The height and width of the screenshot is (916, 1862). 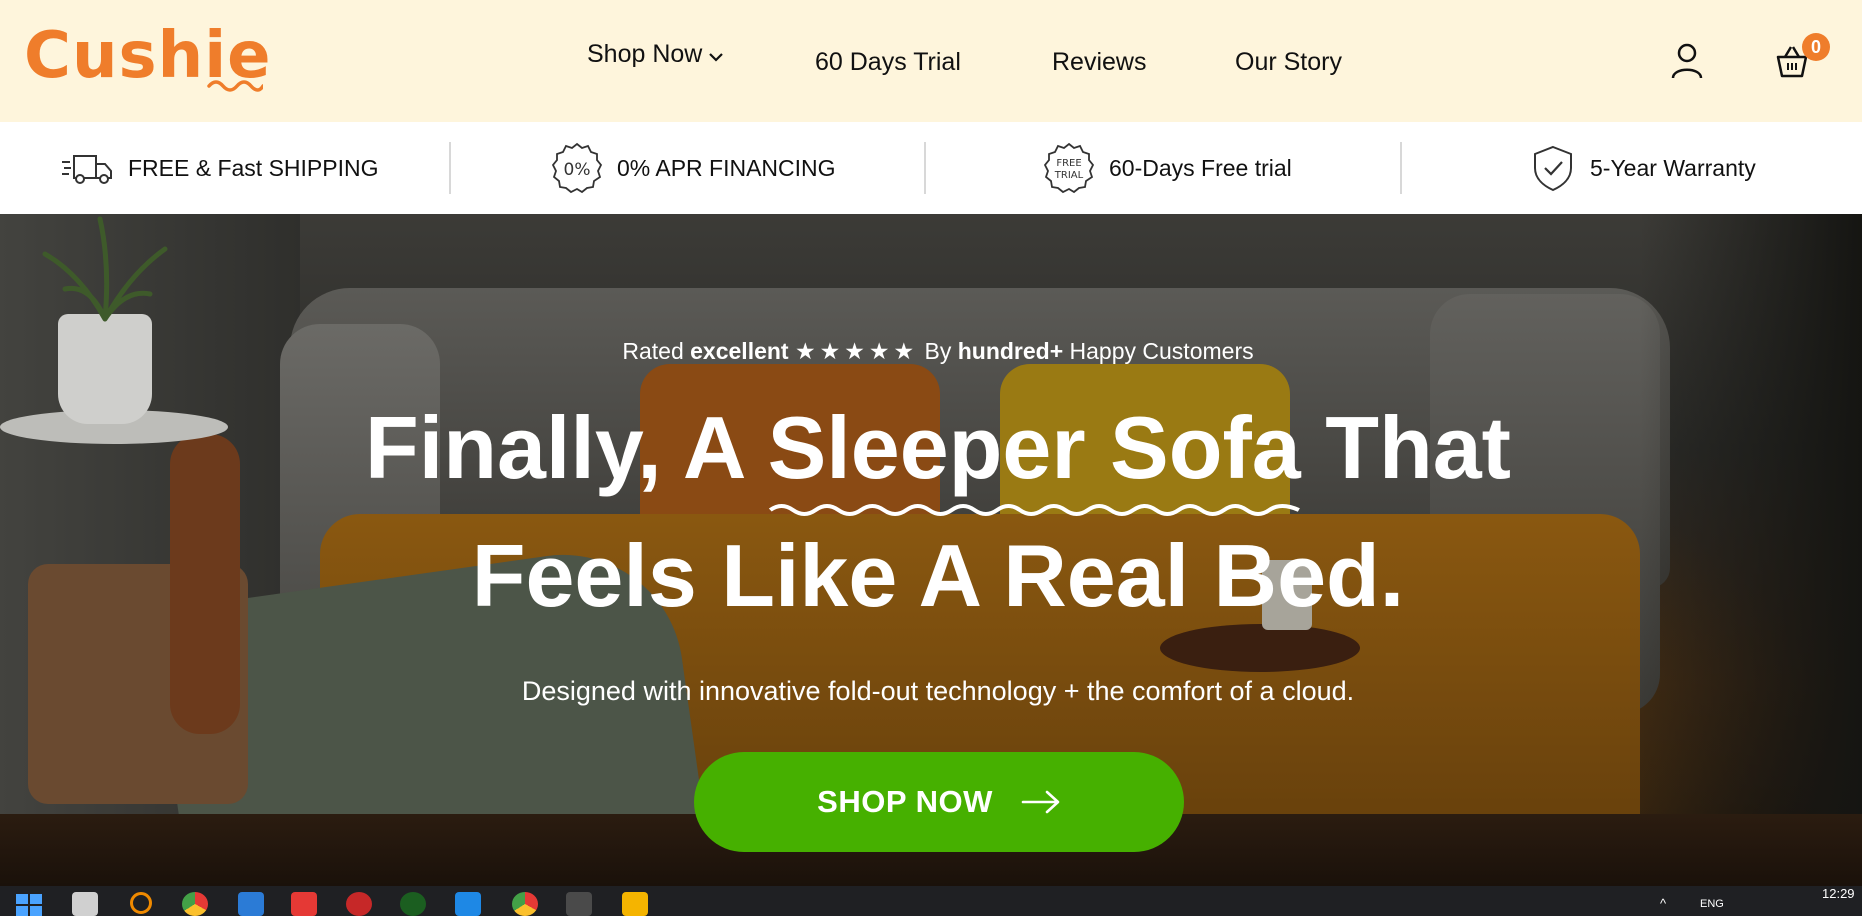 I want to click on app-green-icon, so click(x=413, y=904).